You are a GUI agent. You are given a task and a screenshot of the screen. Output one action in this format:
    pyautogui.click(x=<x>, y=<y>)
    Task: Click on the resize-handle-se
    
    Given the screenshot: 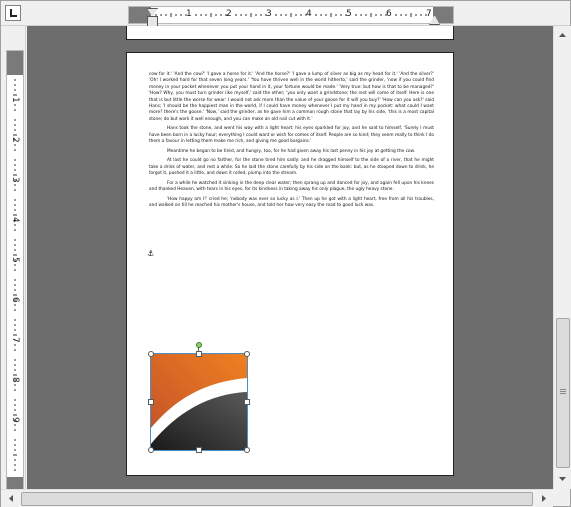 What is the action you would take?
    pyautogui.click(x=247, y=450)
    